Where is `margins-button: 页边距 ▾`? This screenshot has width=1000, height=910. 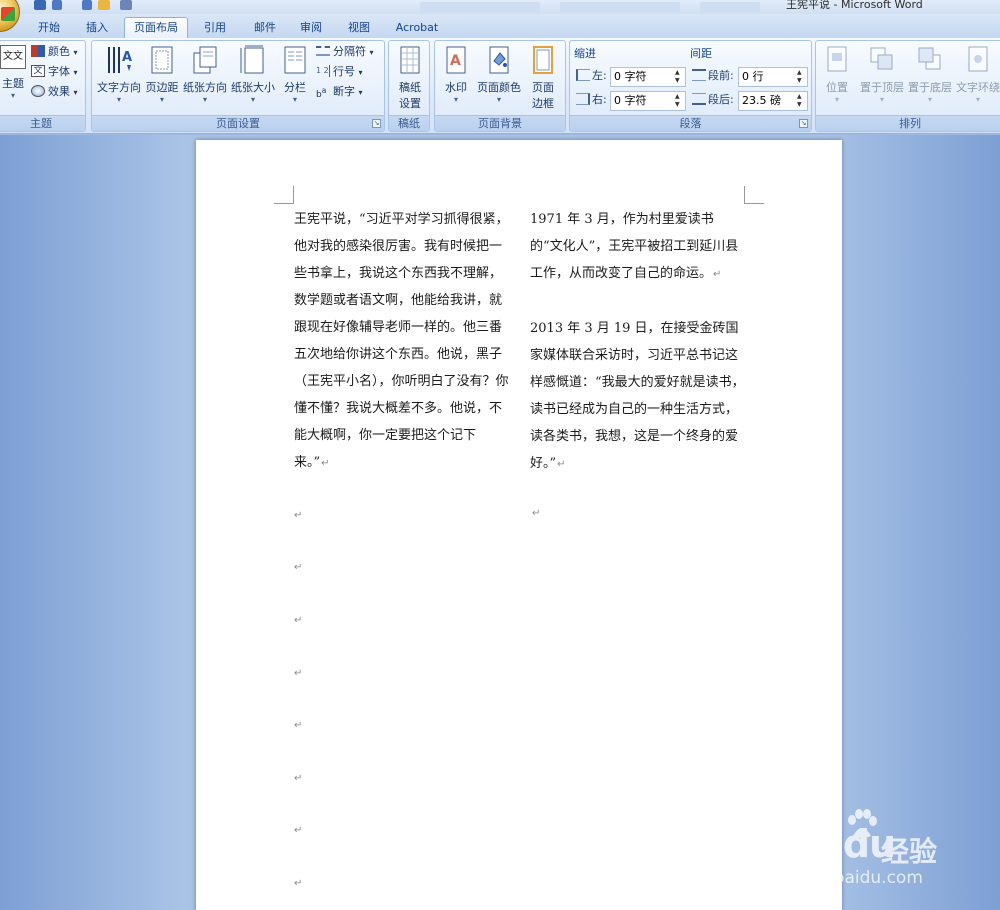
margins-button: 页边距 ▾ is located at coordinates (162, 75).